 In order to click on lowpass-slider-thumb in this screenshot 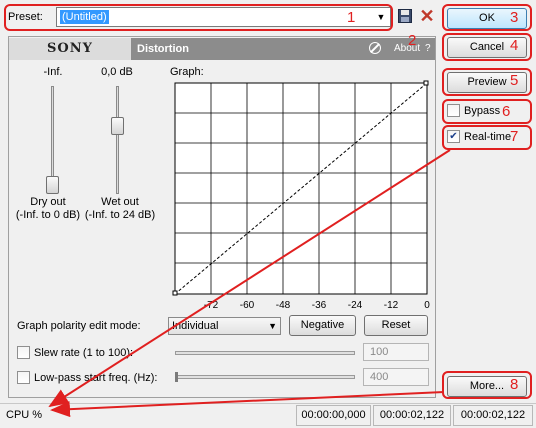, I will do `click(176, 377)`.